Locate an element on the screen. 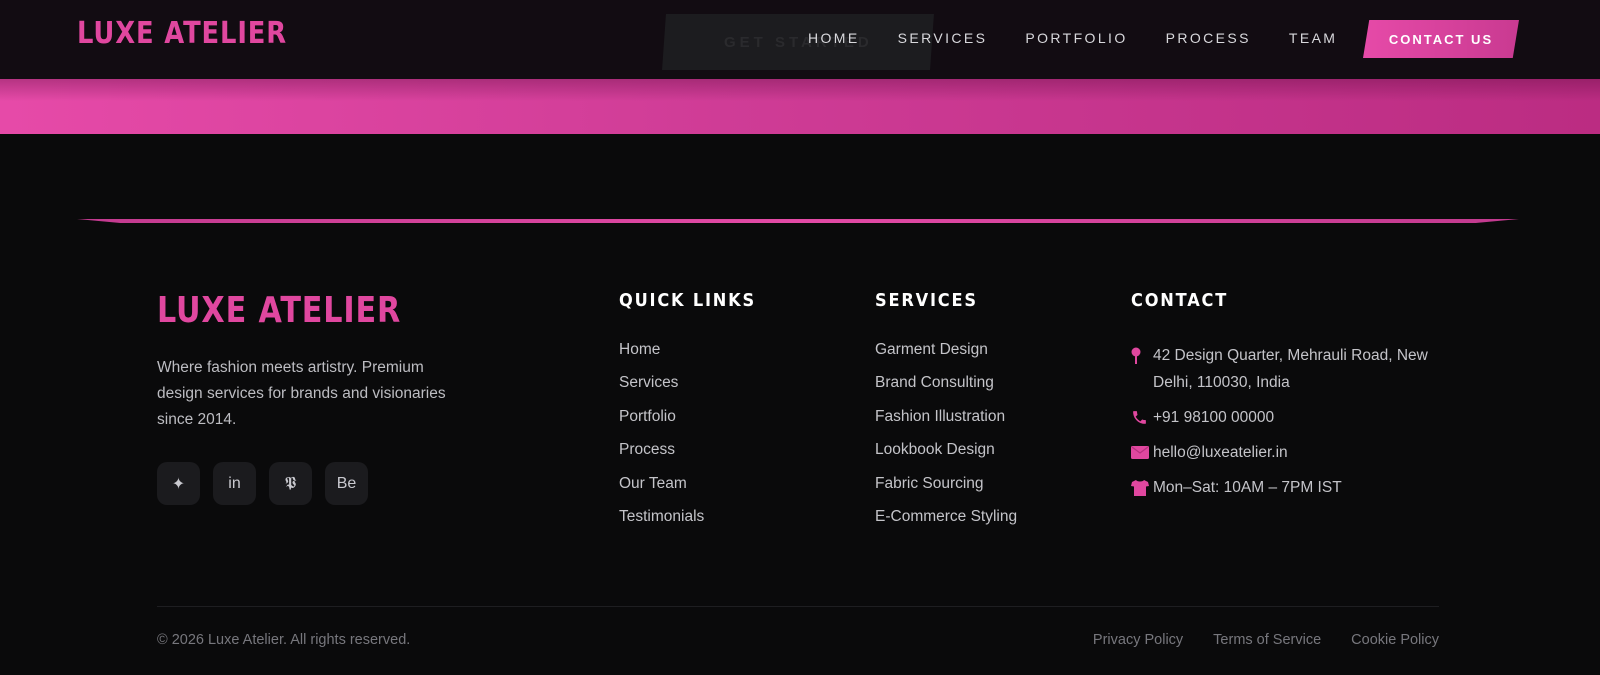 The image size is (1600, 675). phone-text: +91 98100 00000 is located at coordinates (1214, 417).